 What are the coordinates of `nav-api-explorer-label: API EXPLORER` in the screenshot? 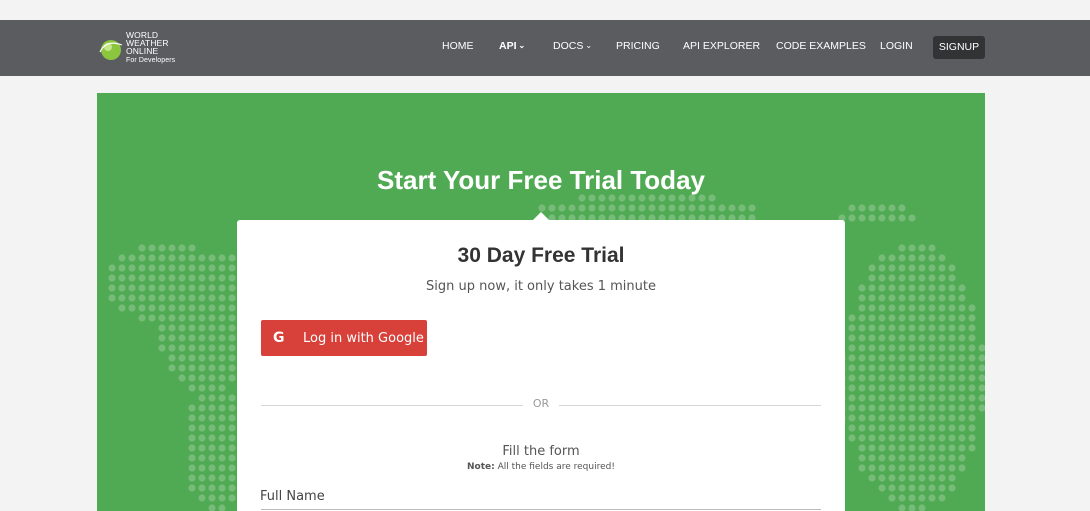 It's located at (722, 46).